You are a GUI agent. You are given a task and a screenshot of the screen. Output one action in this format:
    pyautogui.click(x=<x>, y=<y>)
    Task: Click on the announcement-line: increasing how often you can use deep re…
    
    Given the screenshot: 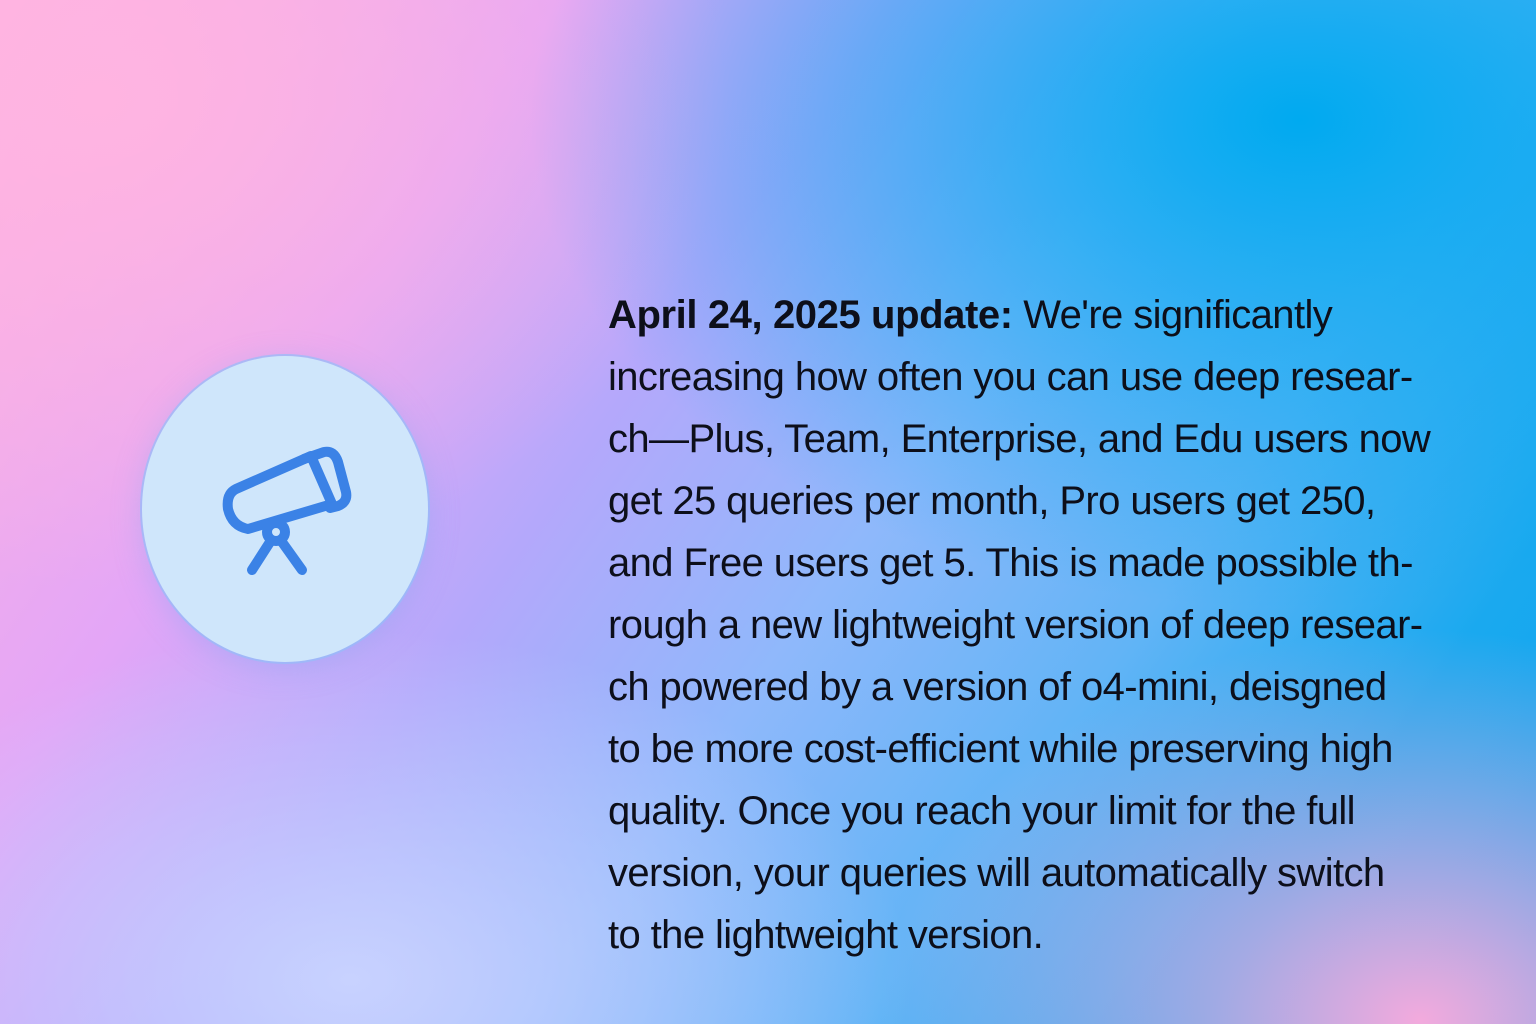 What is the action you would take?
    pyautogui.click(x=1010, y=377)
    